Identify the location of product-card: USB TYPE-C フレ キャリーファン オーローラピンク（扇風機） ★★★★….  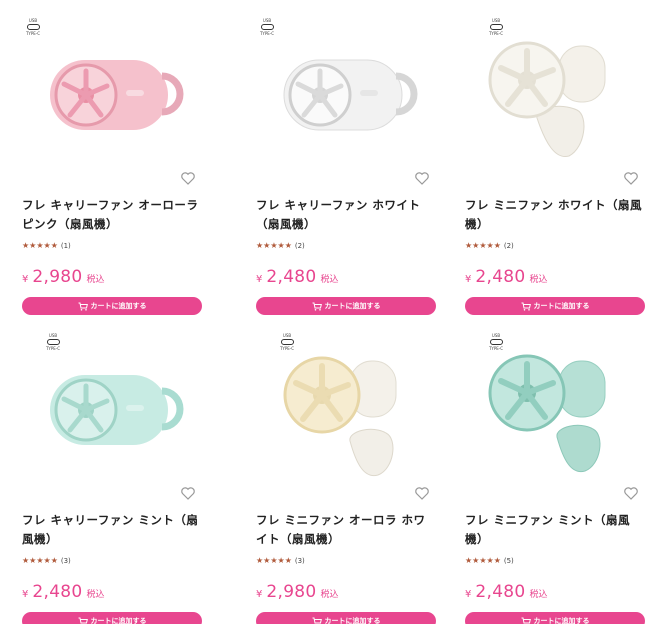
(112, 166).